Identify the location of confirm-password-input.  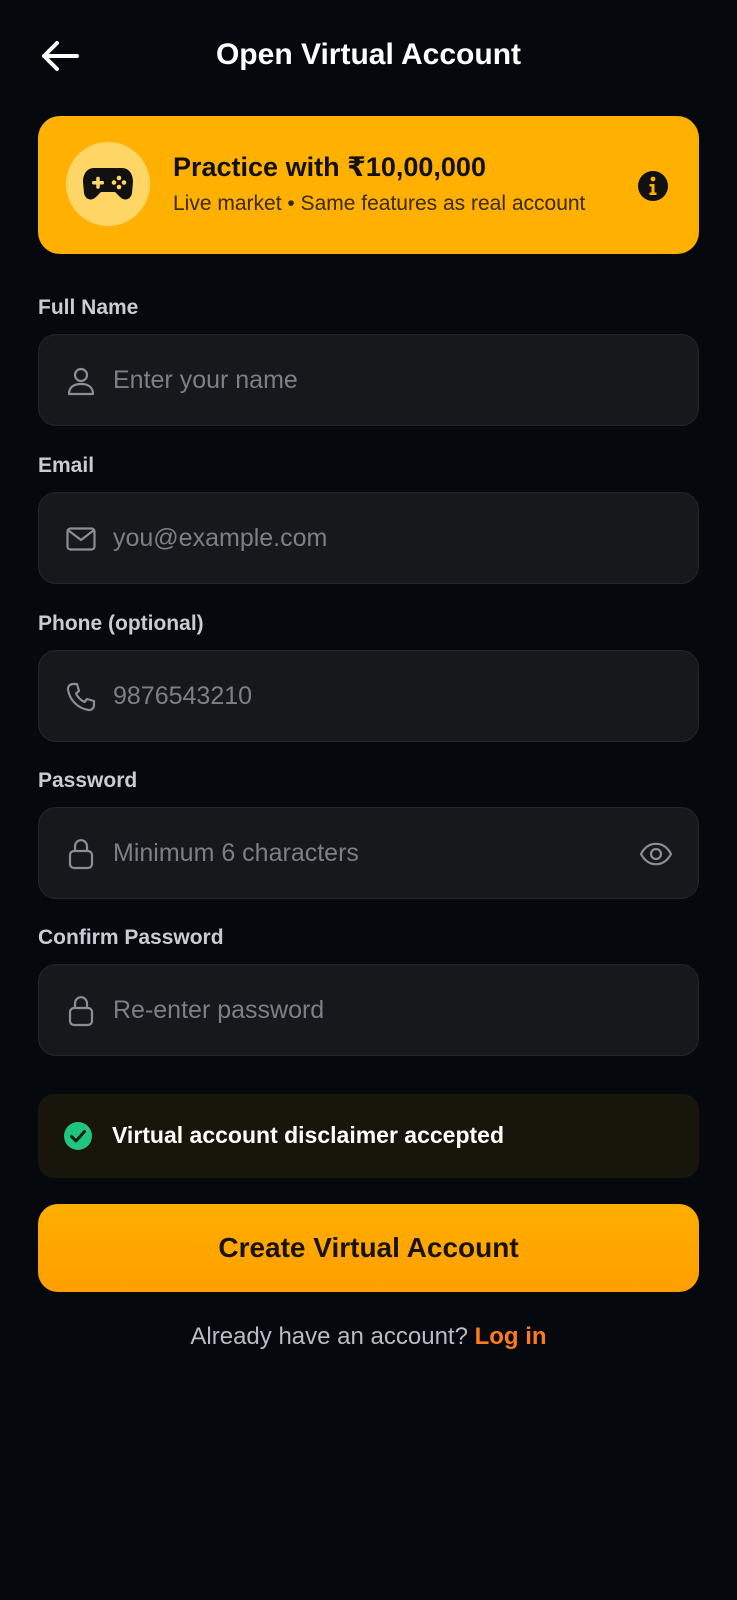
(373, 1010).